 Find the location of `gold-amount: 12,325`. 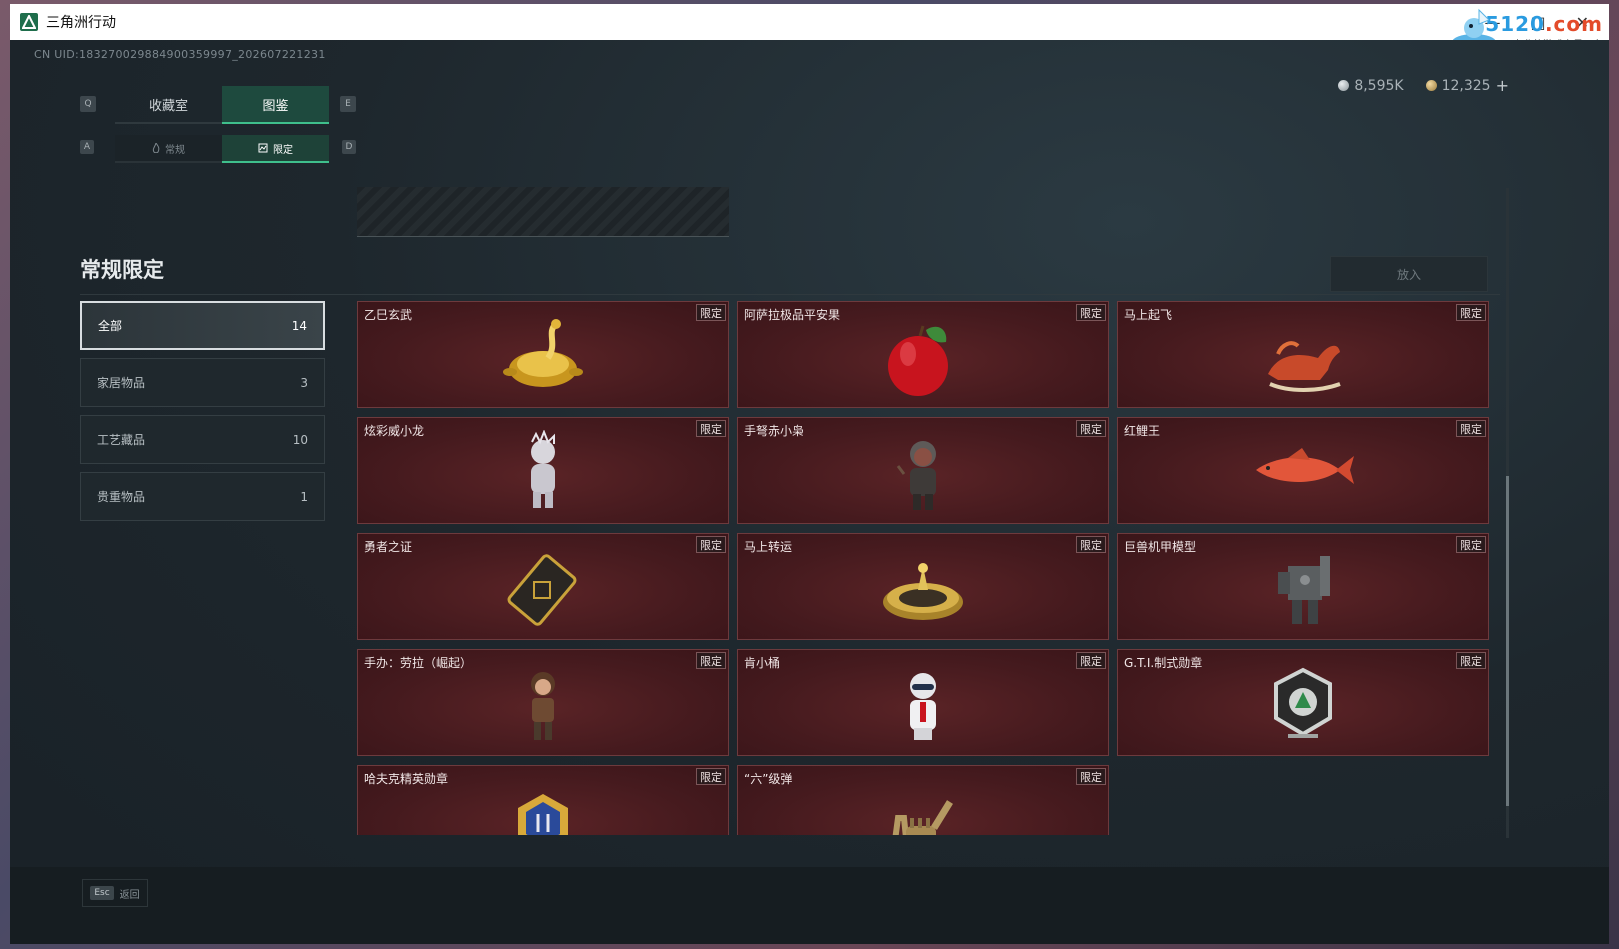

gold-amount: 12,325 is located at coordinates (1466, 85).